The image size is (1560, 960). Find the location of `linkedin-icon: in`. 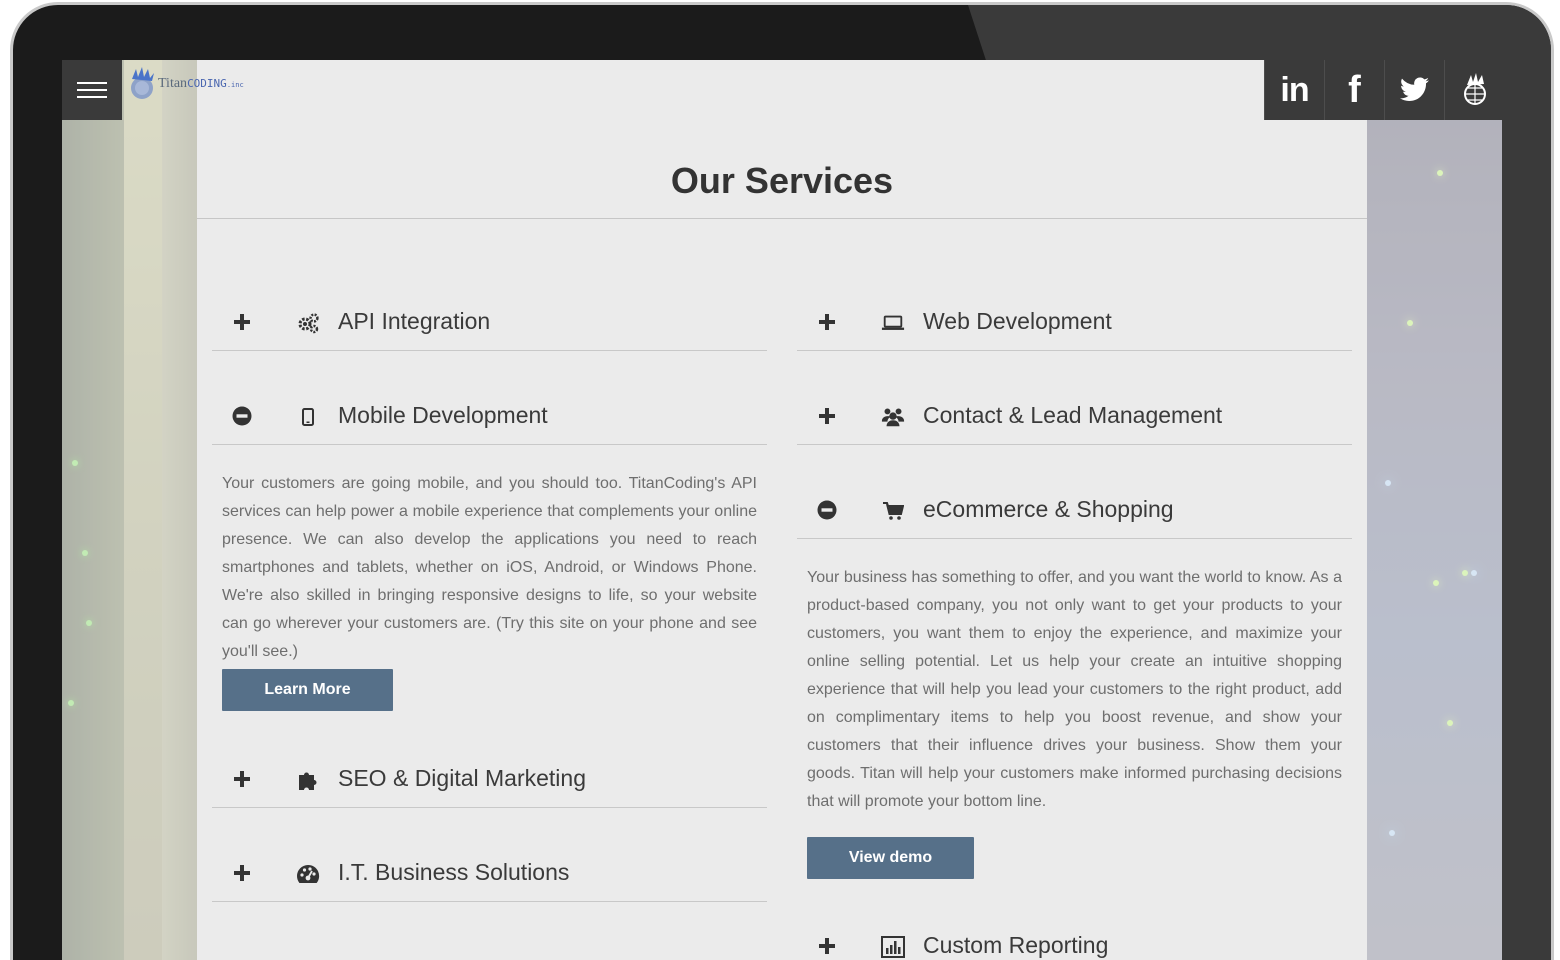

linkedin-icon: in is located at coordinates (1294, 90).